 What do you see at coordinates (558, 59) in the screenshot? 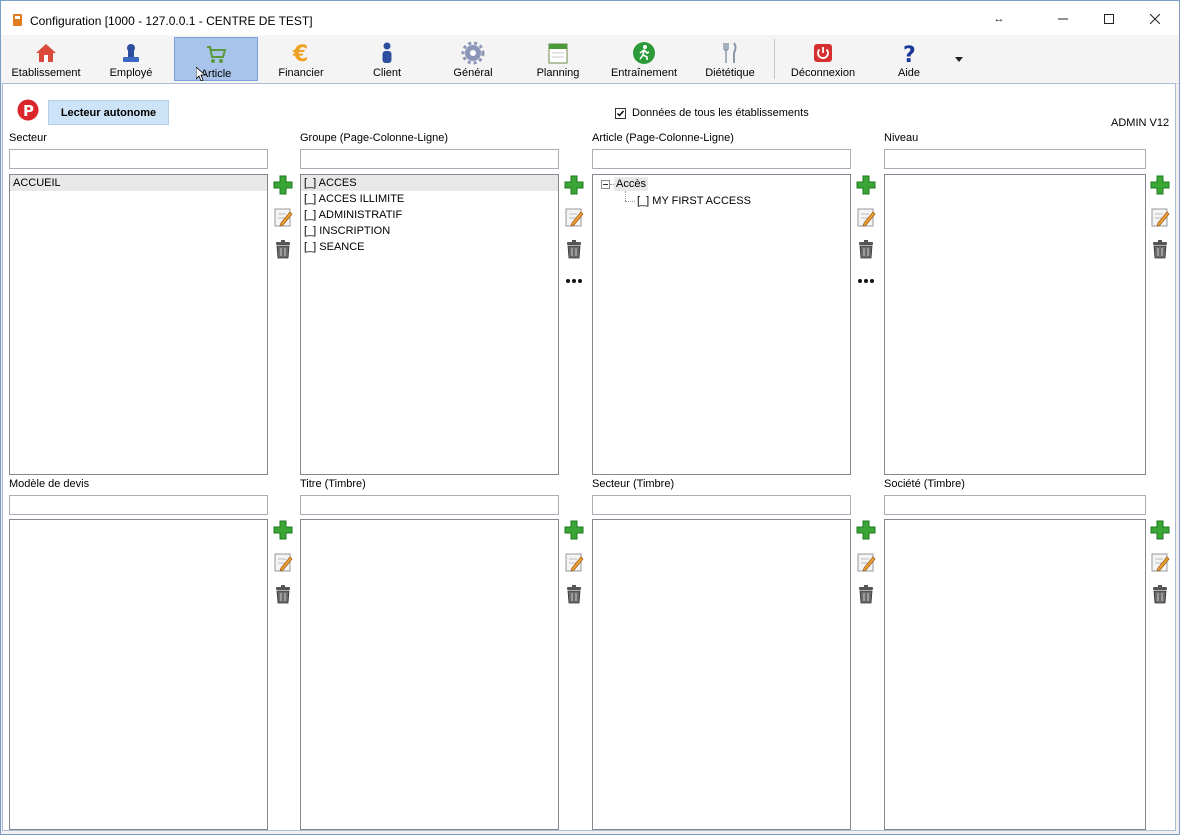
I see `toolbar-planning: Planning` at bounding box center [558, 59].